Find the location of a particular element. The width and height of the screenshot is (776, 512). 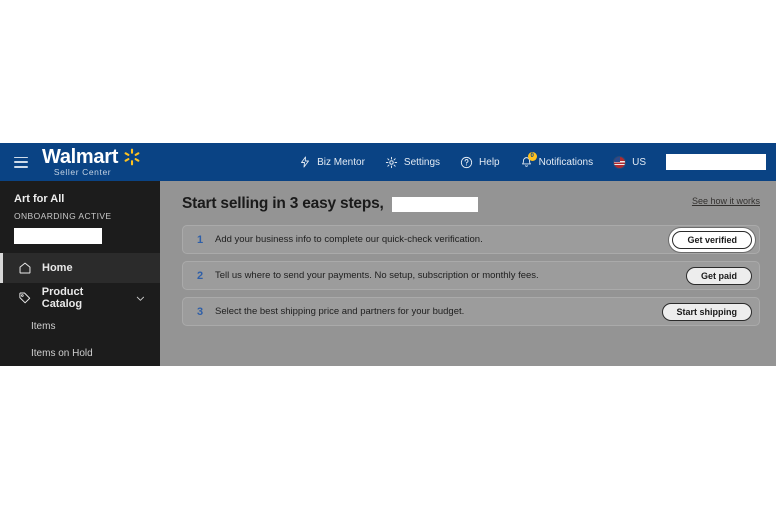

sidebar-subitem-items-label: Items is located at coordinates (43, 326).